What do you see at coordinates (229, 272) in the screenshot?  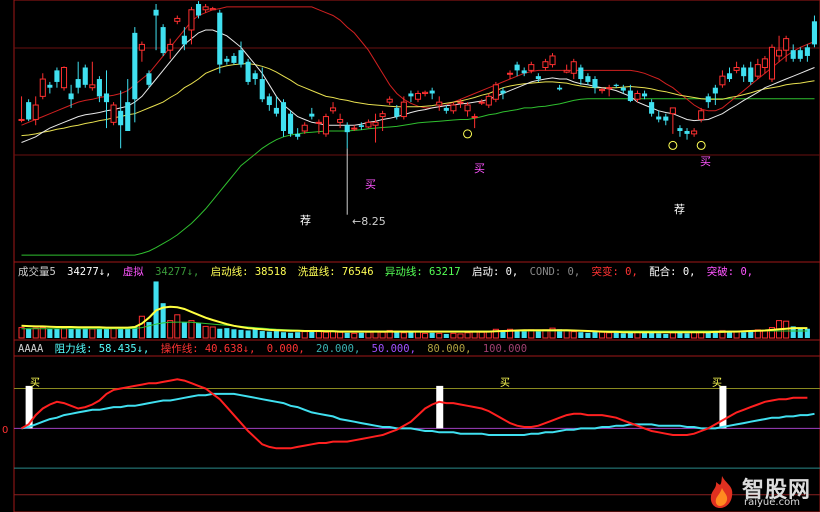 I see `qd-label: 启动线:` at bounding box center [229, 272].